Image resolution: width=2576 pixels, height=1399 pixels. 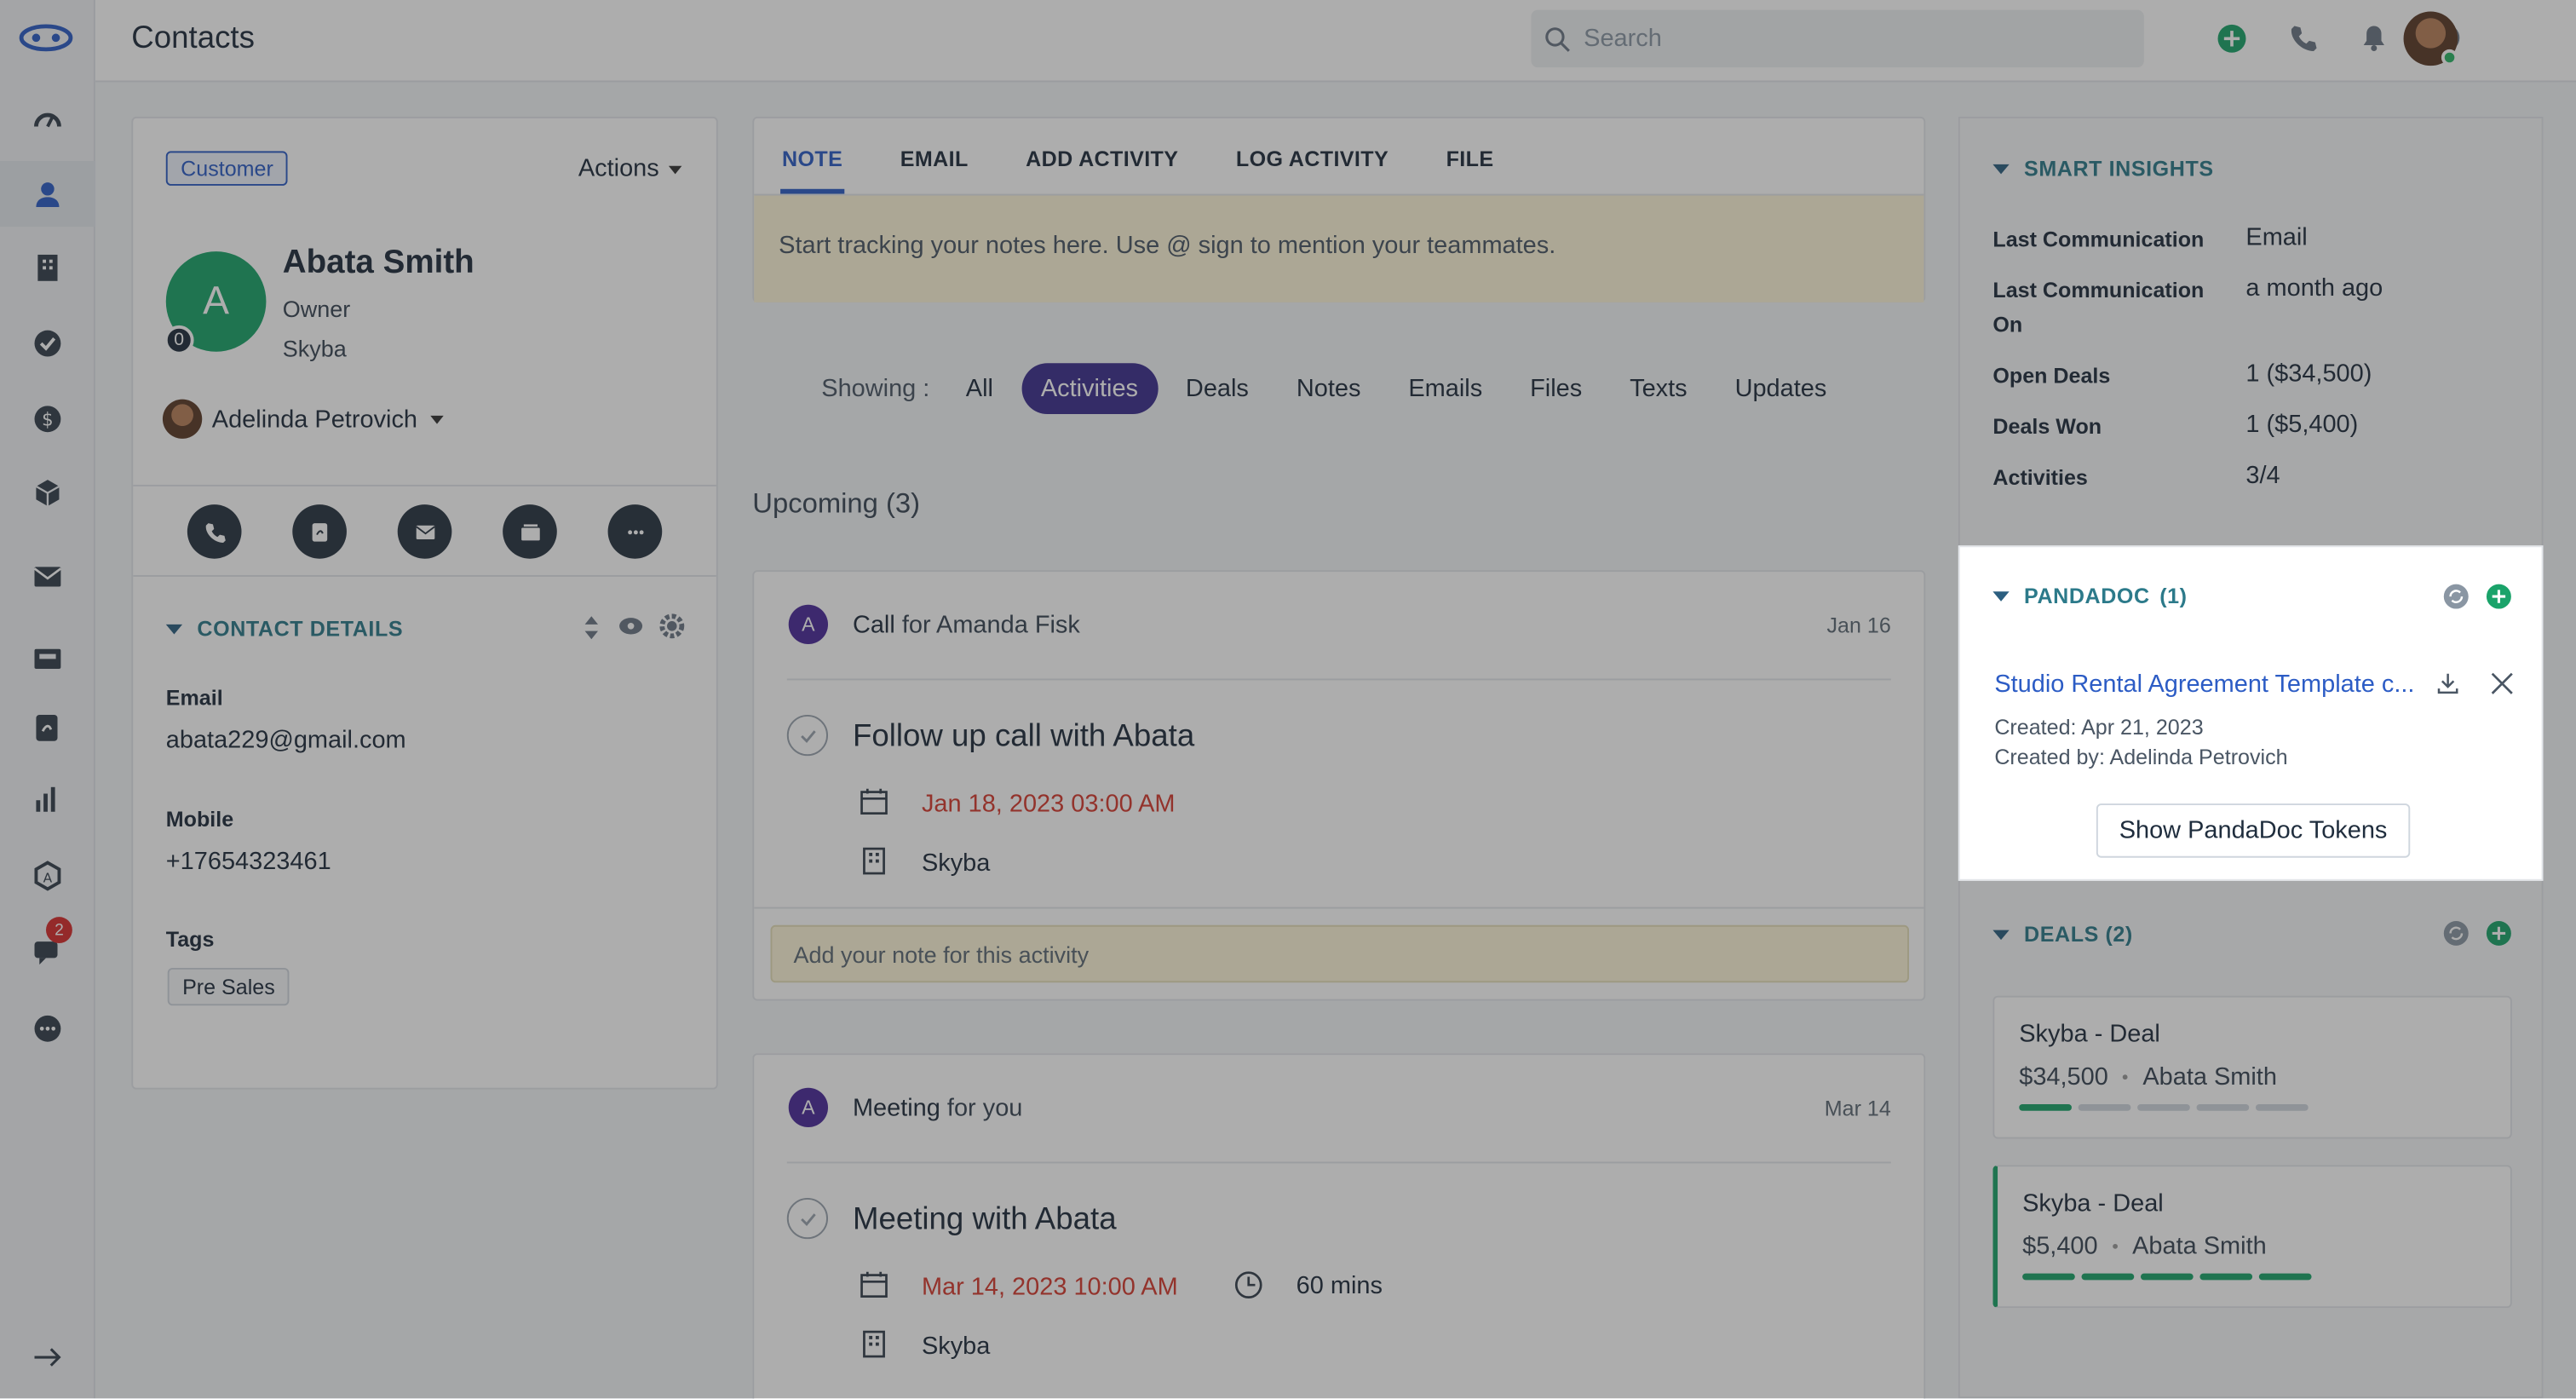 What do you see at coordinates (314, 420) in the screenshot?
I see `owner-name: Adelinda Petrovich` at bounding box center [314, 420].